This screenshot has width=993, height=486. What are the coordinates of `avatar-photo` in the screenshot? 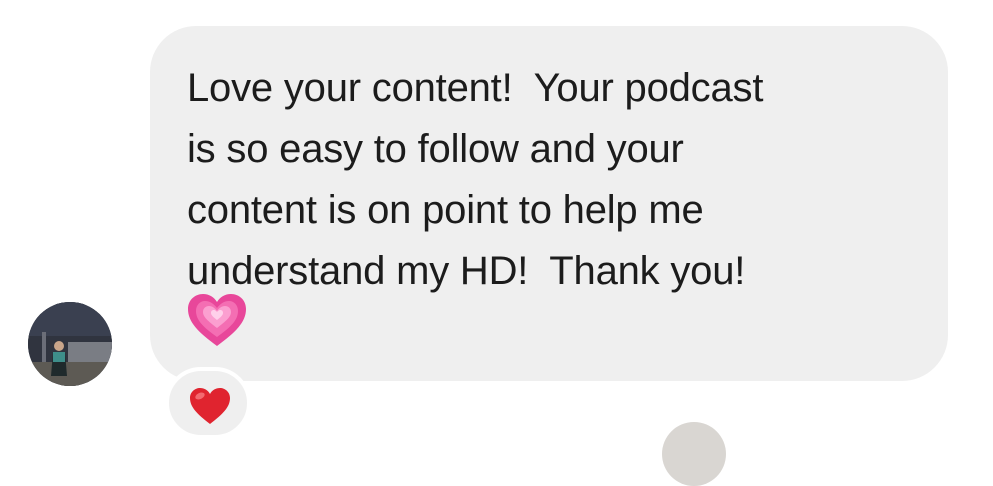 It's located at (70, 344).